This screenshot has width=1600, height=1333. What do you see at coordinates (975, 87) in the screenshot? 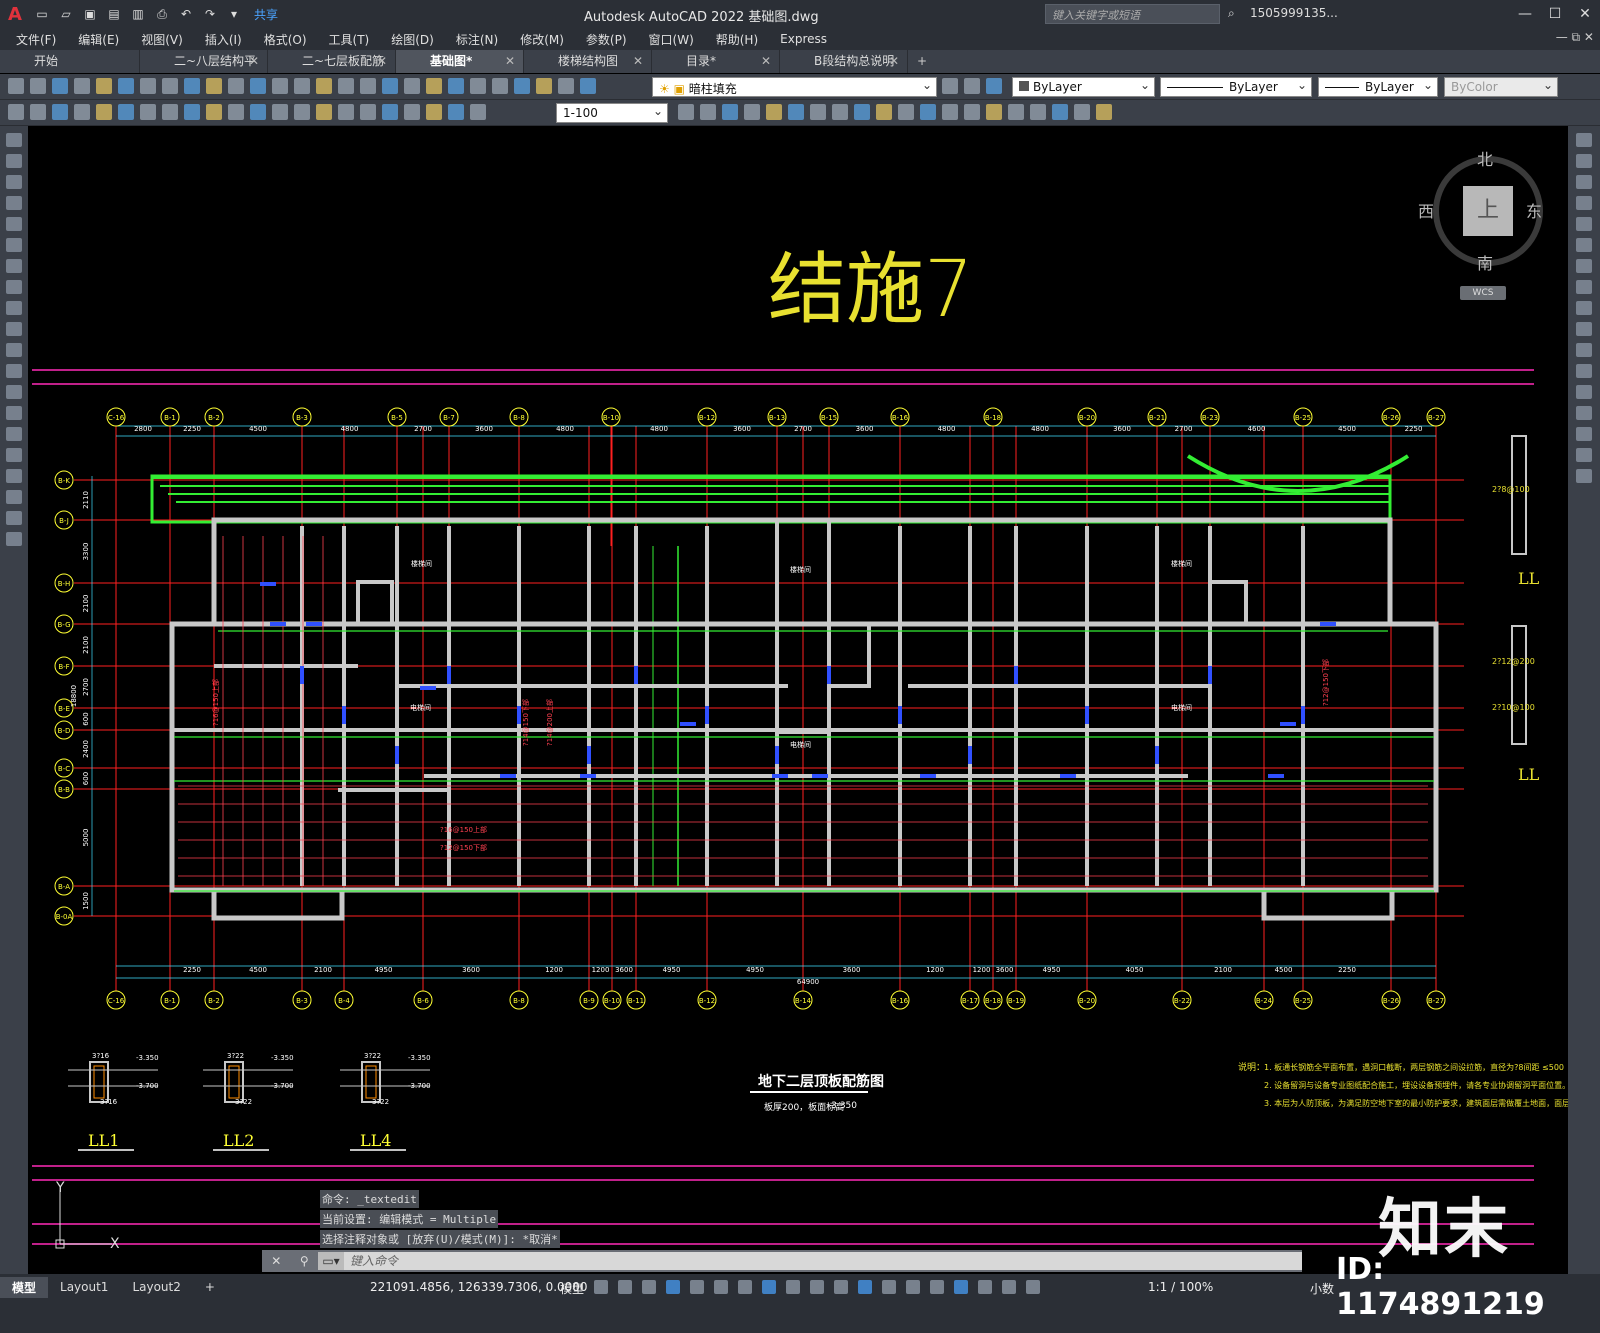
I see `layer-tools-icons` at bounding box center [975, 87].